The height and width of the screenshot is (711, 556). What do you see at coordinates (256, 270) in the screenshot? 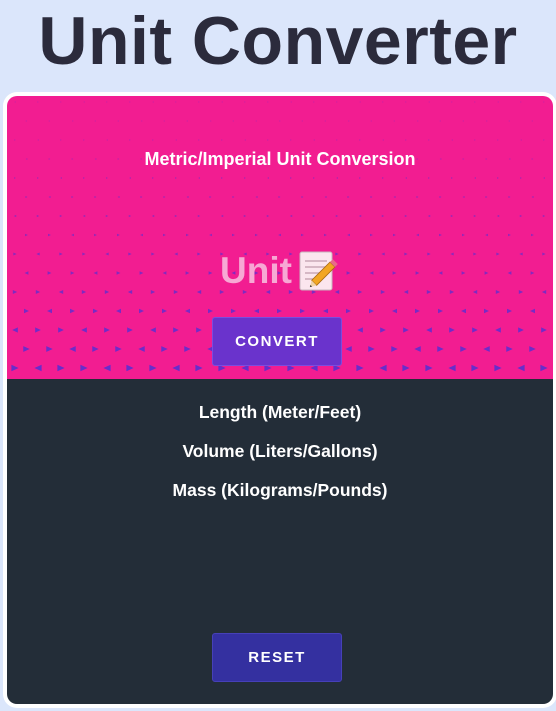
I see `unit-heading-text: Unit` at bounding box center [256, 270].